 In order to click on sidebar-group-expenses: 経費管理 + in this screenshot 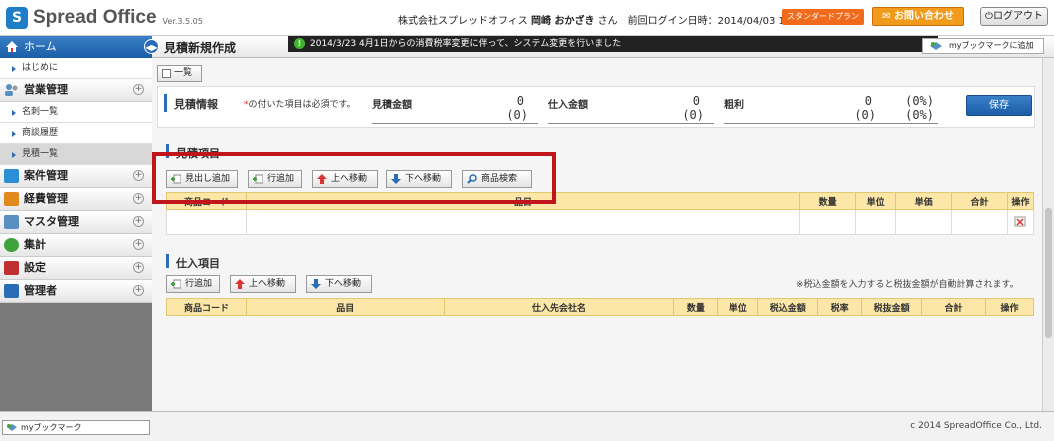, I will do `click(76, 199)`.